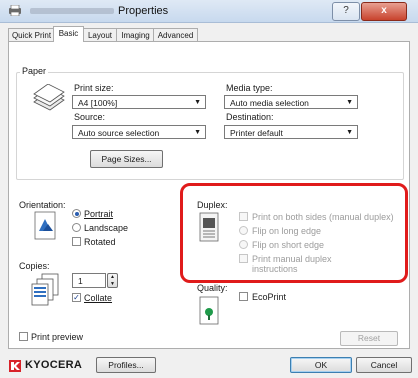 This screenshot has height=378, width=418. Describe the element at coordinates (98, 298) in the screenshot. I see `collate-label: Collate` at that location.